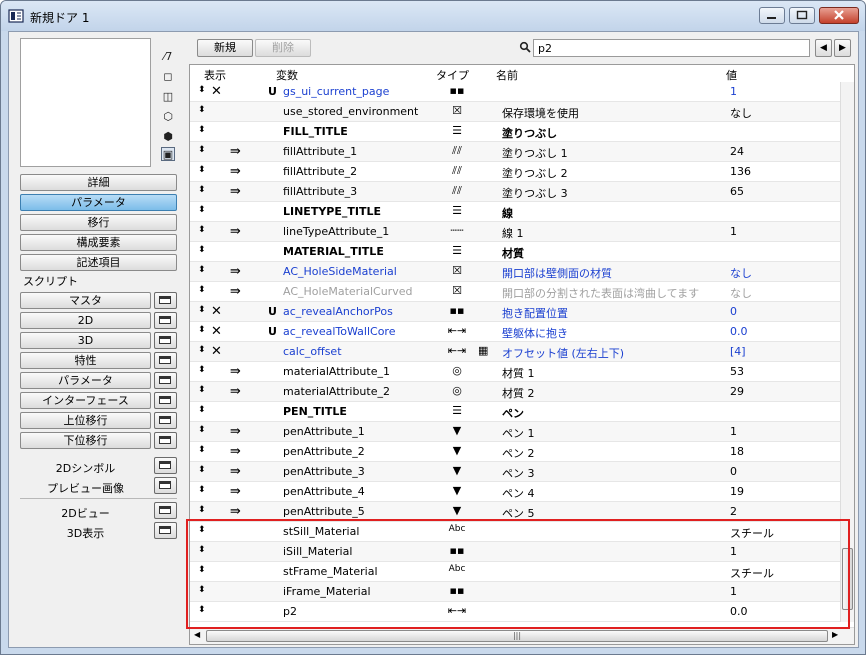 Image resolution: width=866 pixels, height=655 pixels. What do you see at coordinates (287, 75) in the screenshot?
I see `header-variable: 変数` at bounding box center [287, 75].